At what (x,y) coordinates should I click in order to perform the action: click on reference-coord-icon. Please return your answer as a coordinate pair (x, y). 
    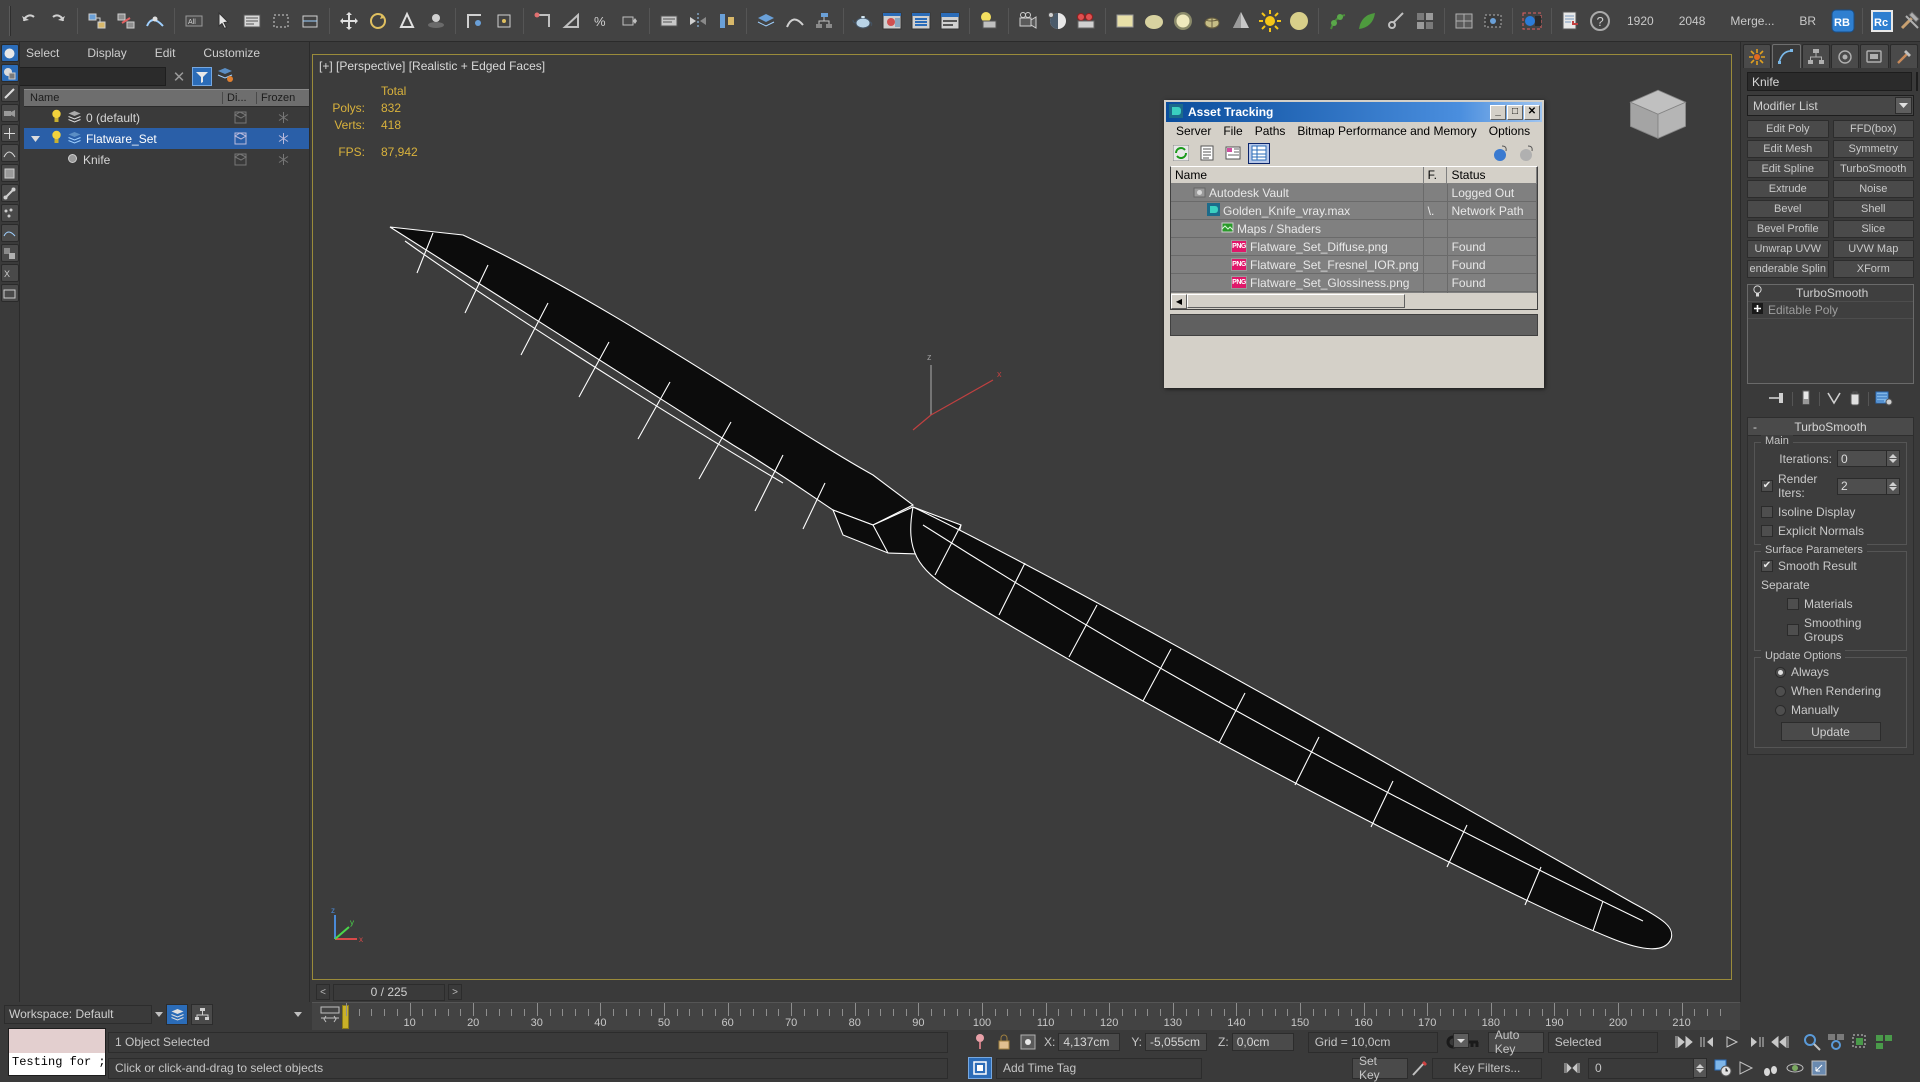
    Looking at the image, I should click on (475, 21).